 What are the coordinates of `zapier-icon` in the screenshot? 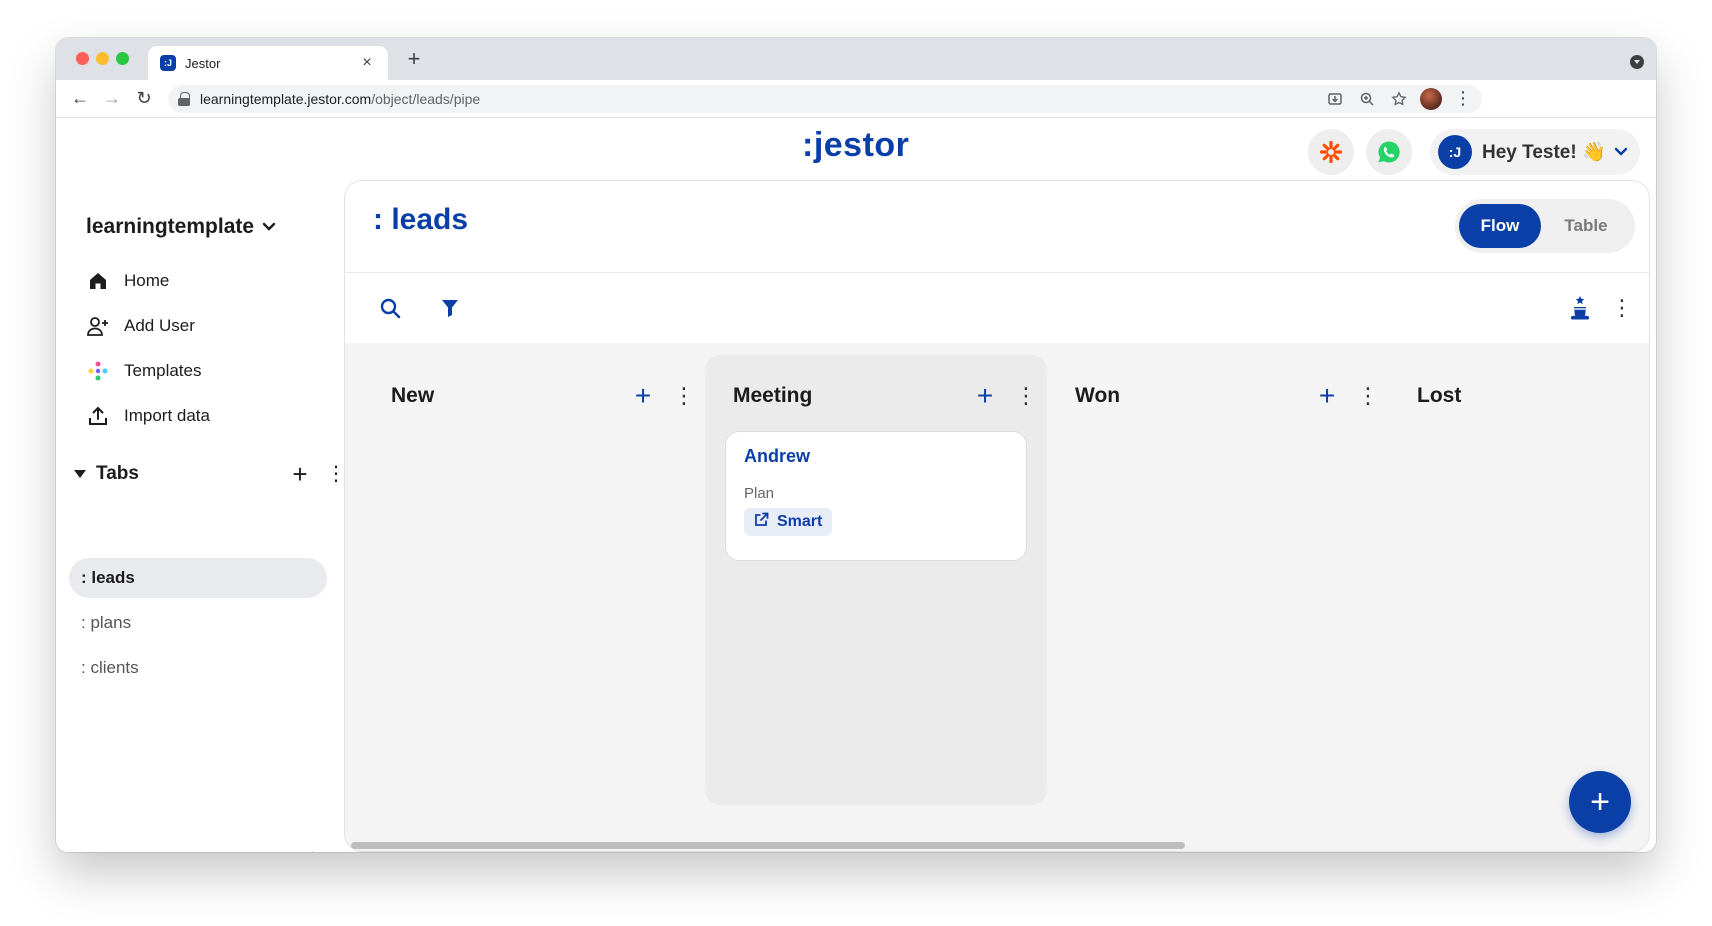 It's located at (1331, 152).